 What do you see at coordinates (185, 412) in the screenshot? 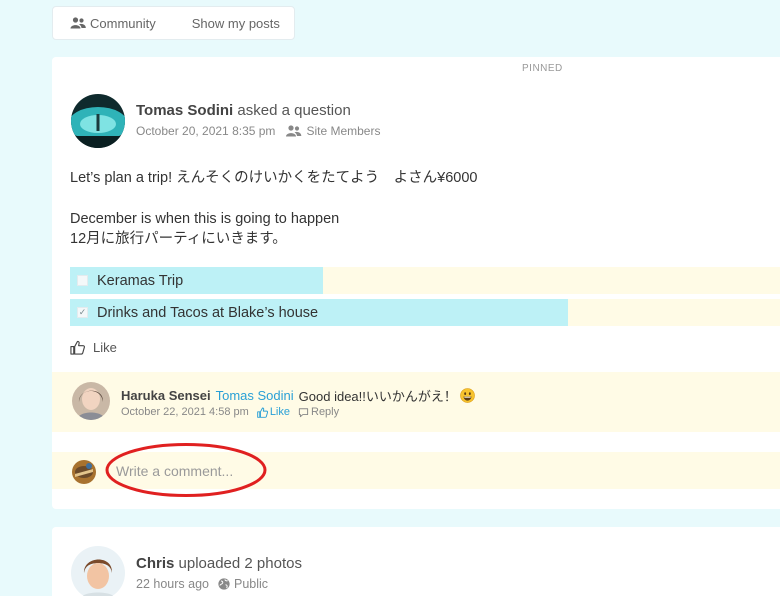
I see `comment-date: October 22, 2021 4:58 pm` at bounding box center [185, 412].